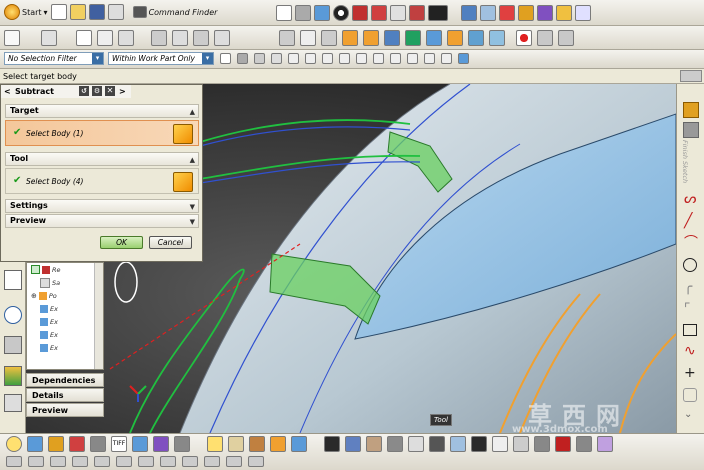  I want to click on background-image-icon, so click(374, 444).